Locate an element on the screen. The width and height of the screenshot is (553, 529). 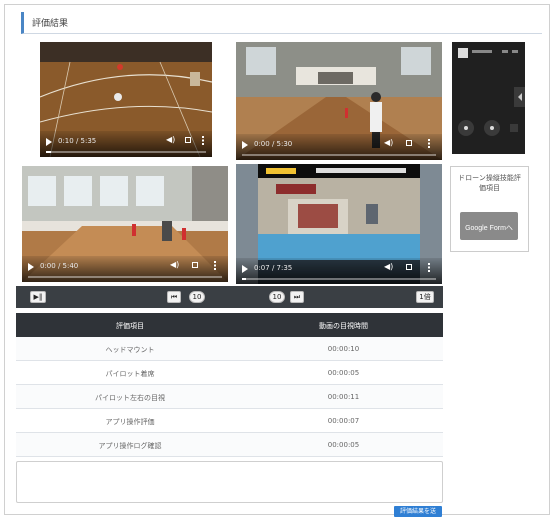
column-header-time: 動画の目視時間 is located at coordinates (343, 326).